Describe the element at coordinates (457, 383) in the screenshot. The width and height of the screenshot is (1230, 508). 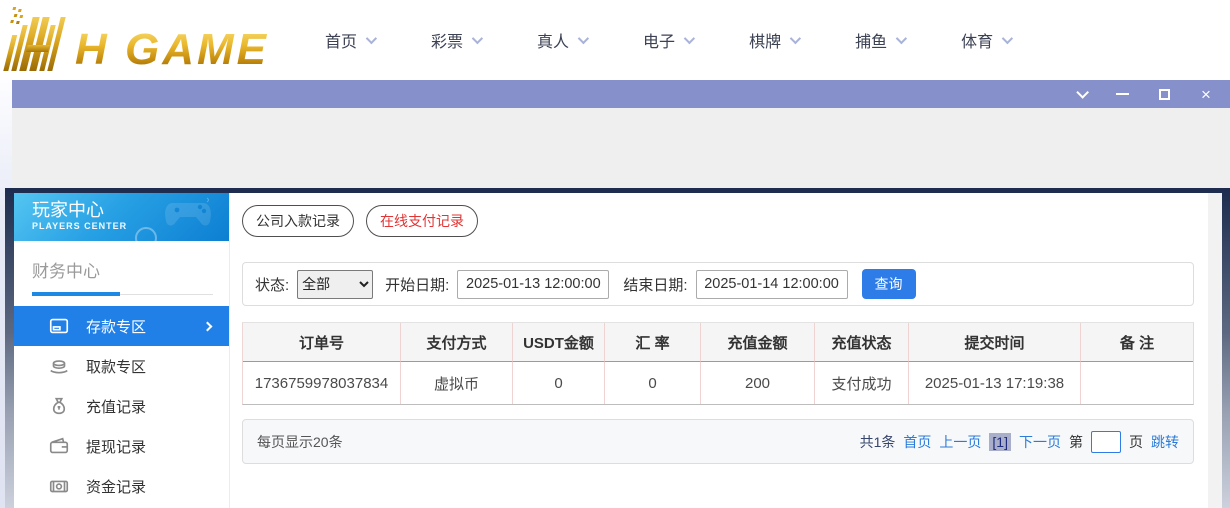
I see `cell-pay-method: 虚拟币` at that location.